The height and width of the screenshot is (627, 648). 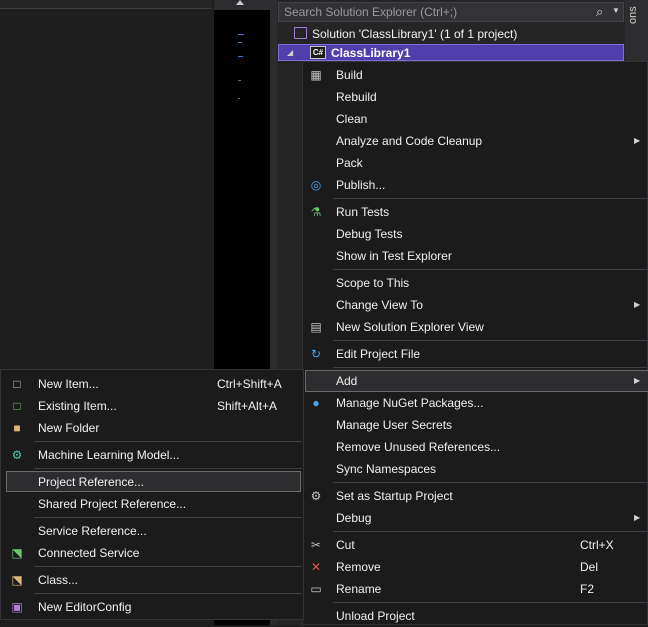 I want to click on x-icon: ✕, so click(x=316, y=567).